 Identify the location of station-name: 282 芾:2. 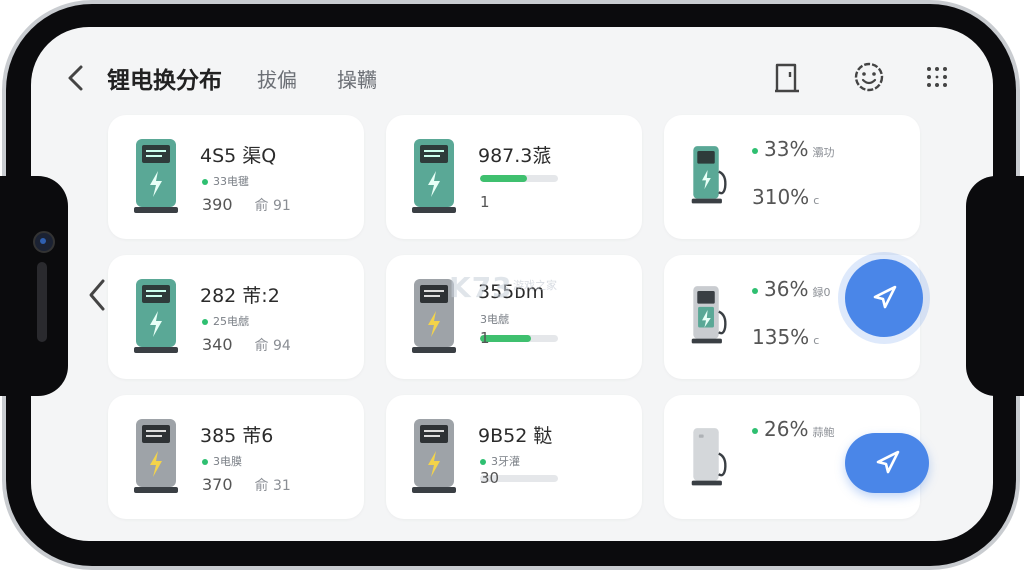
(240, 296).